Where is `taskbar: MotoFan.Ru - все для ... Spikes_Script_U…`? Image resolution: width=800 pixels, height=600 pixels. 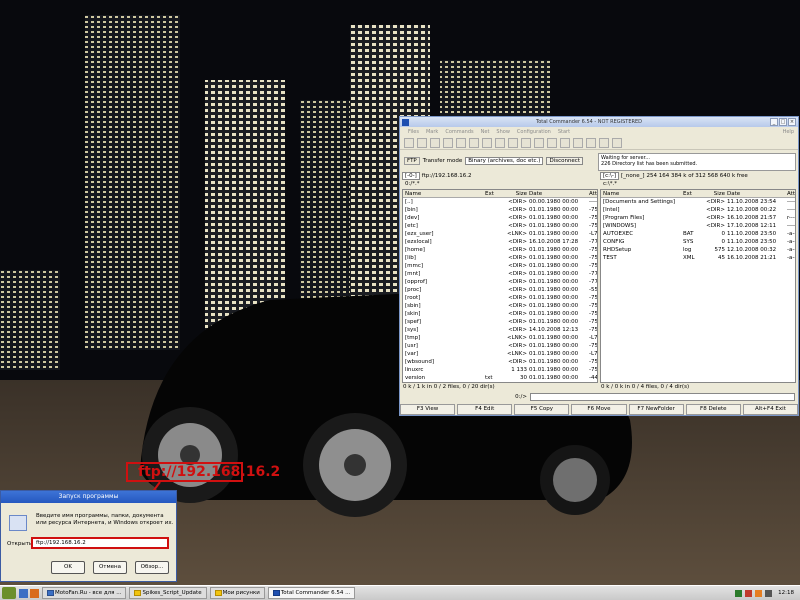
taskbar: MotoFan.Ru - все для ... Spikes_Script_U… is located at coordinates (400, 592).